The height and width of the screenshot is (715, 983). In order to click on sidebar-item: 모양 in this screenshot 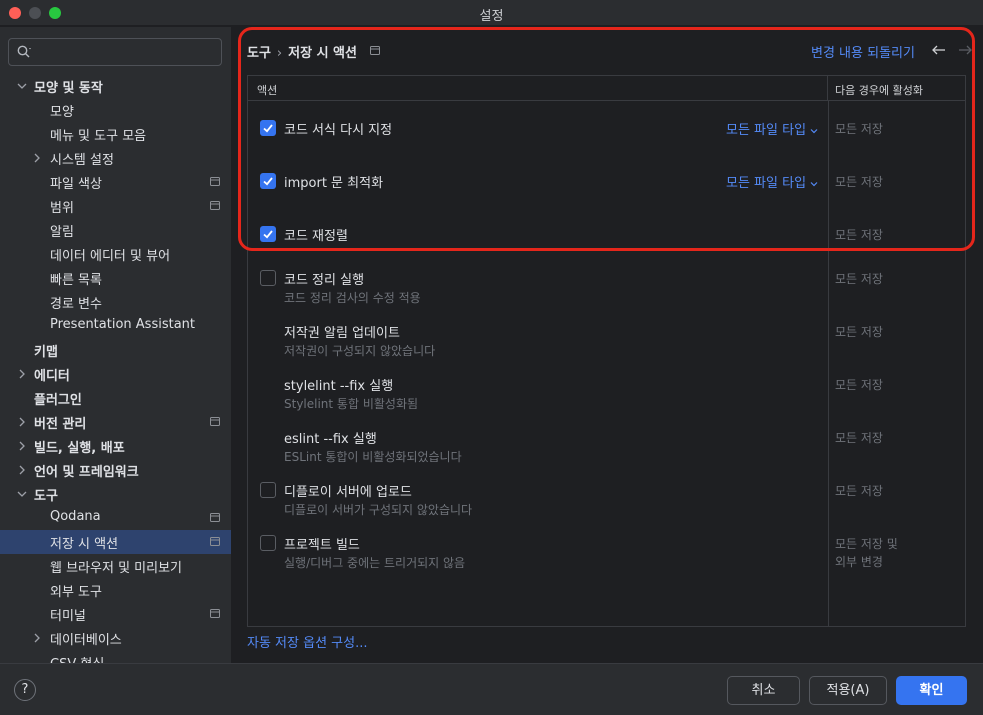, I will do `click(115, 110)`.